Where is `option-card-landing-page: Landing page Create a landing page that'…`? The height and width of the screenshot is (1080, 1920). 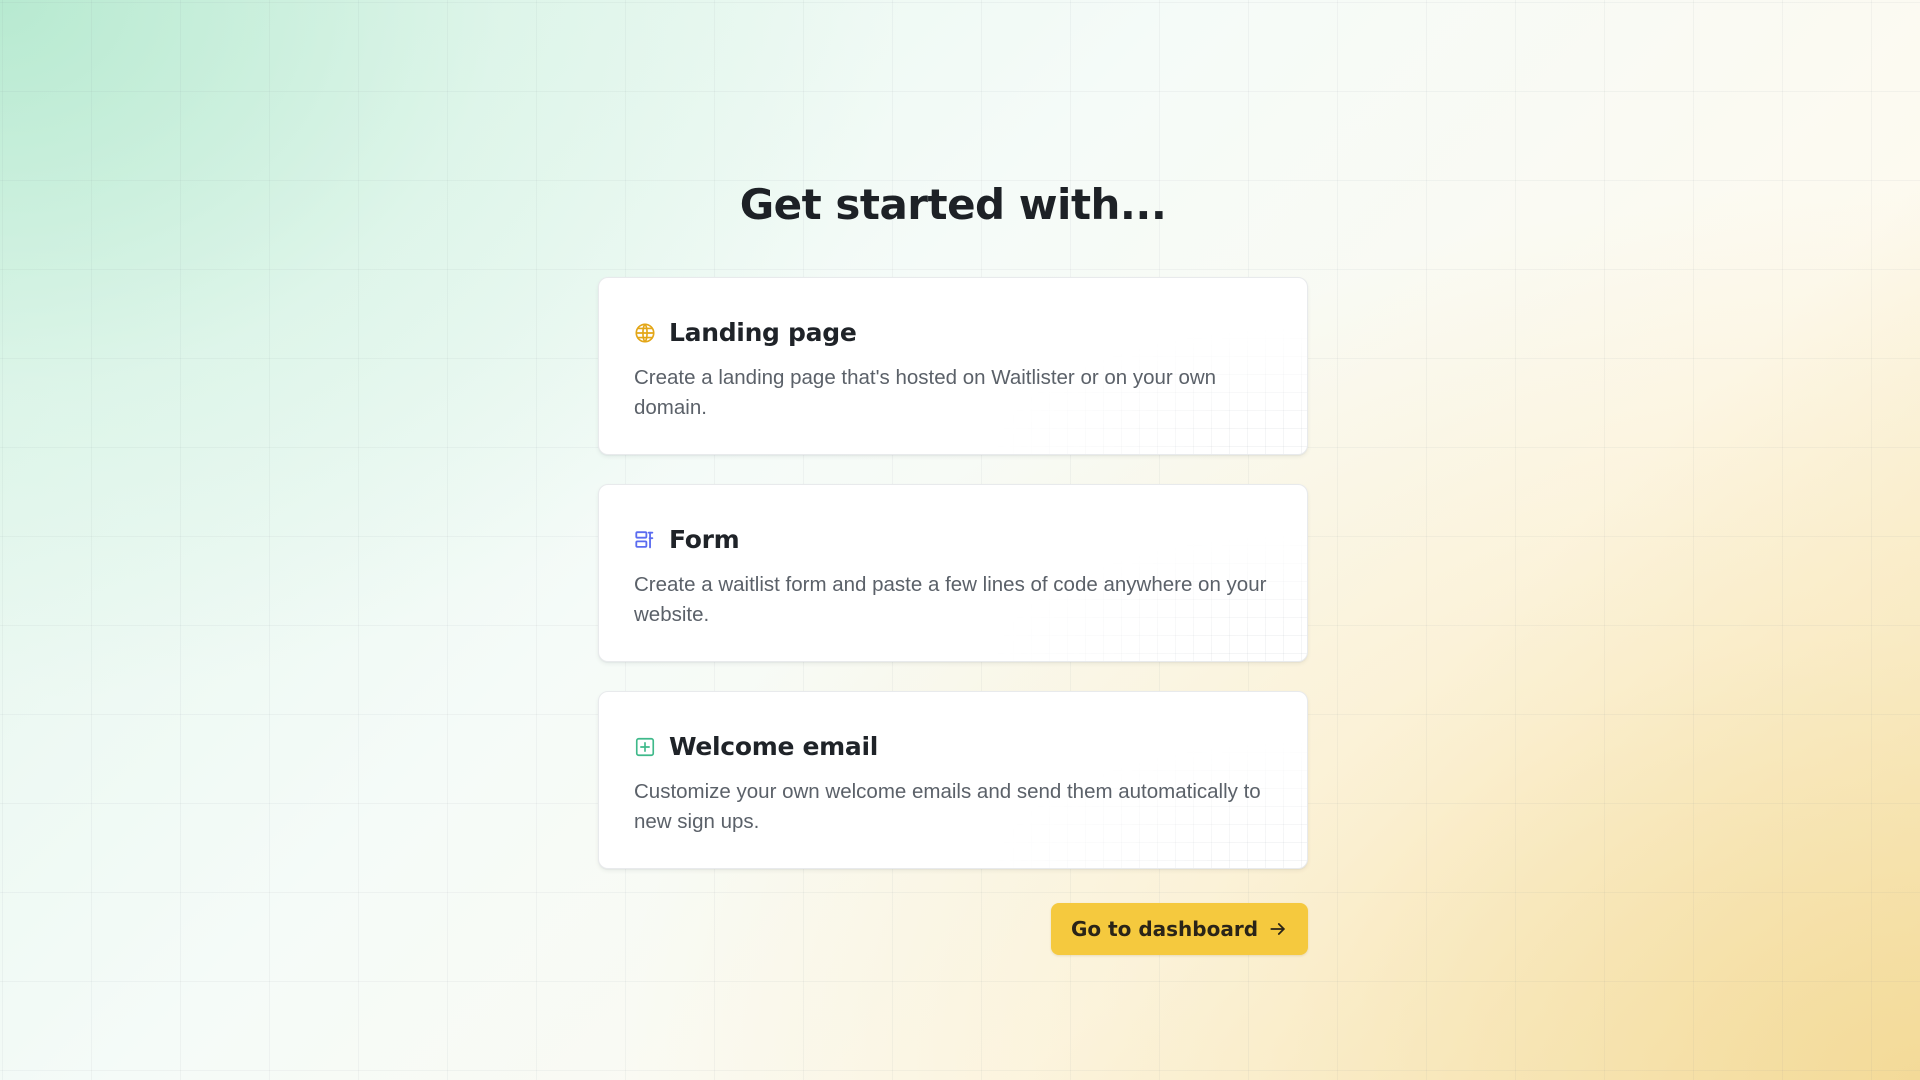 option-card-landing-page: Landing page Create a landing page that'… is located at coordinates (953, 366).